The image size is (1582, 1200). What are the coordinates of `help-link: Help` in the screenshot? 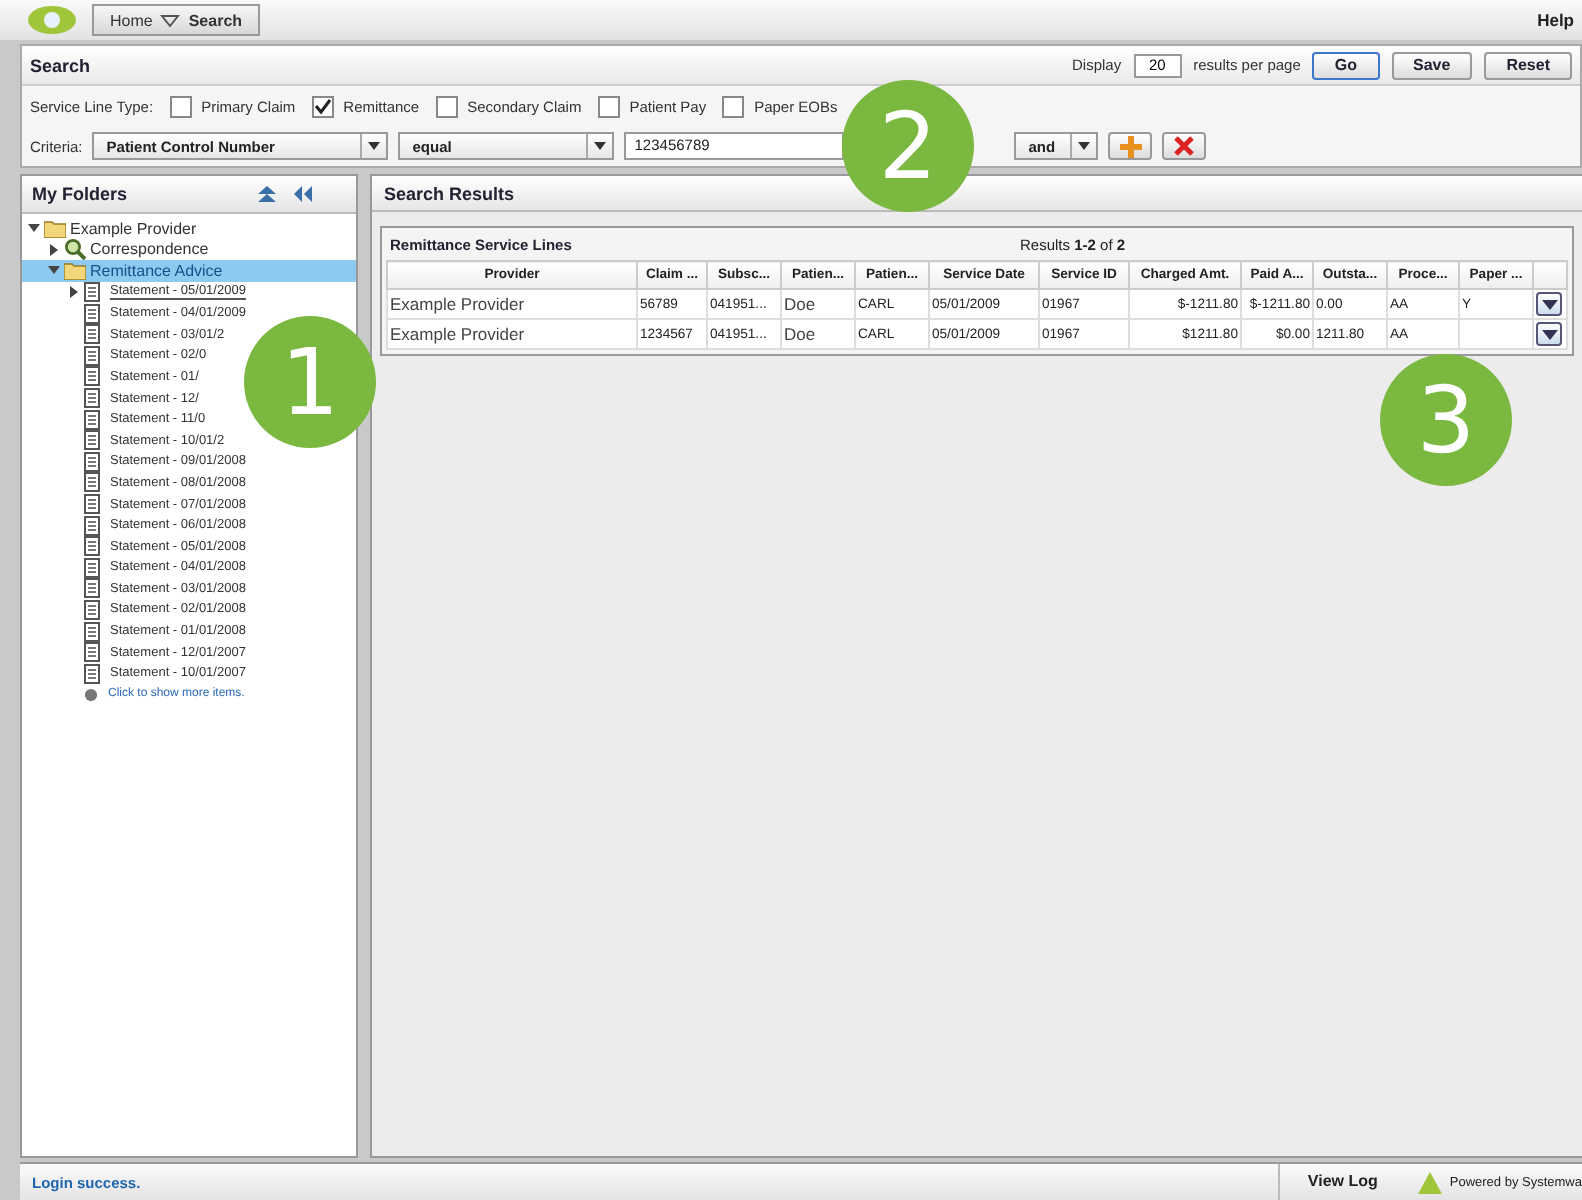 It's located at (1555, 20).